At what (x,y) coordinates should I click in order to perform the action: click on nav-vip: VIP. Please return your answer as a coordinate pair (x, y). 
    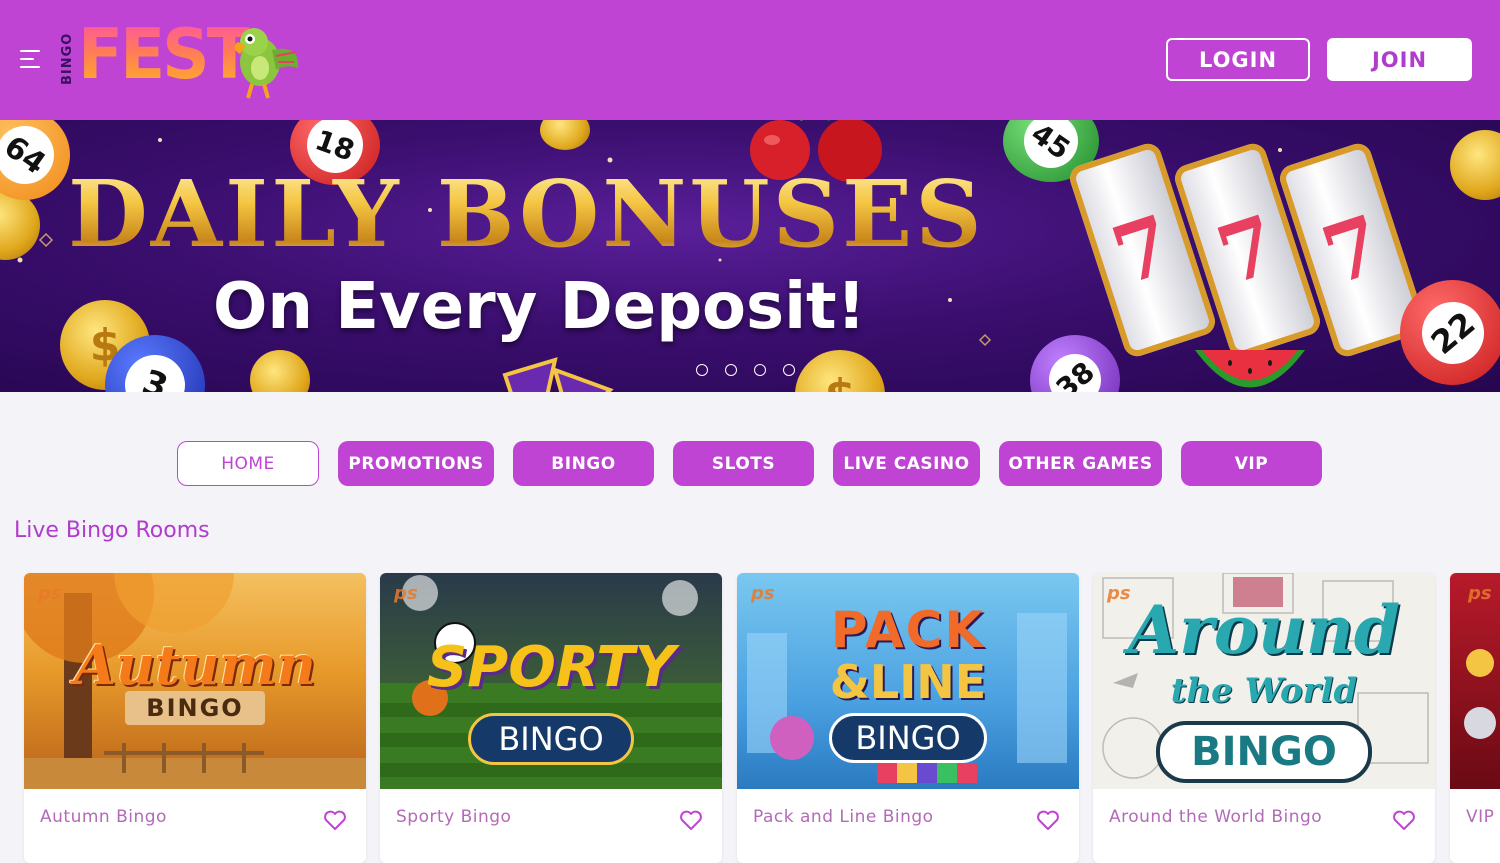
    Looking at the image, I should click on (1251, 463).